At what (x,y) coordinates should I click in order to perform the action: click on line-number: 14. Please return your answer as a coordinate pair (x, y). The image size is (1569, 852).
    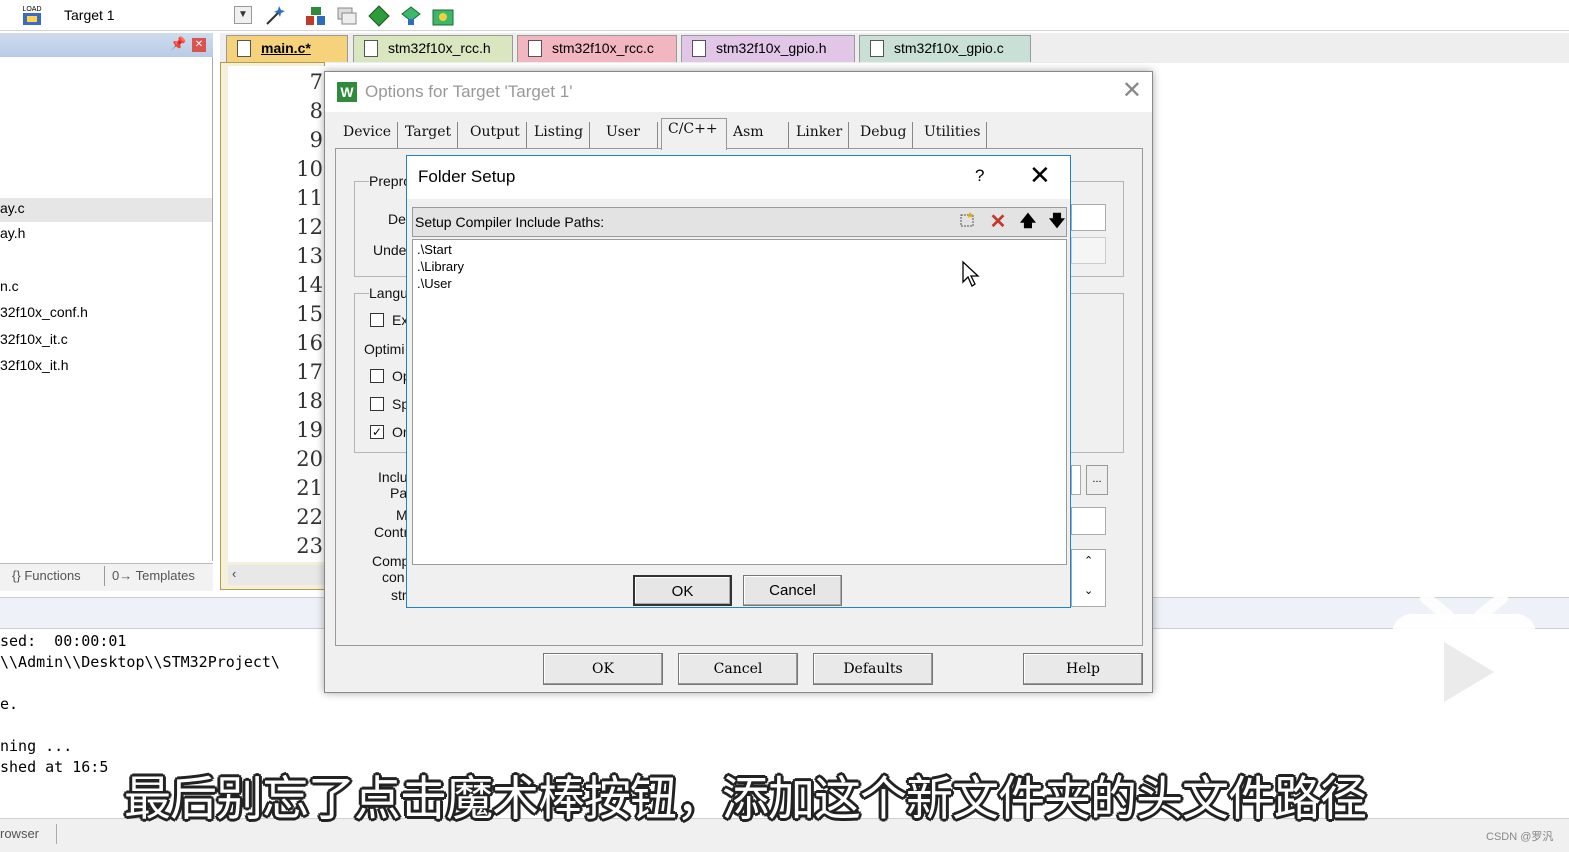
    Looking at the image, I should click on (309, 285).